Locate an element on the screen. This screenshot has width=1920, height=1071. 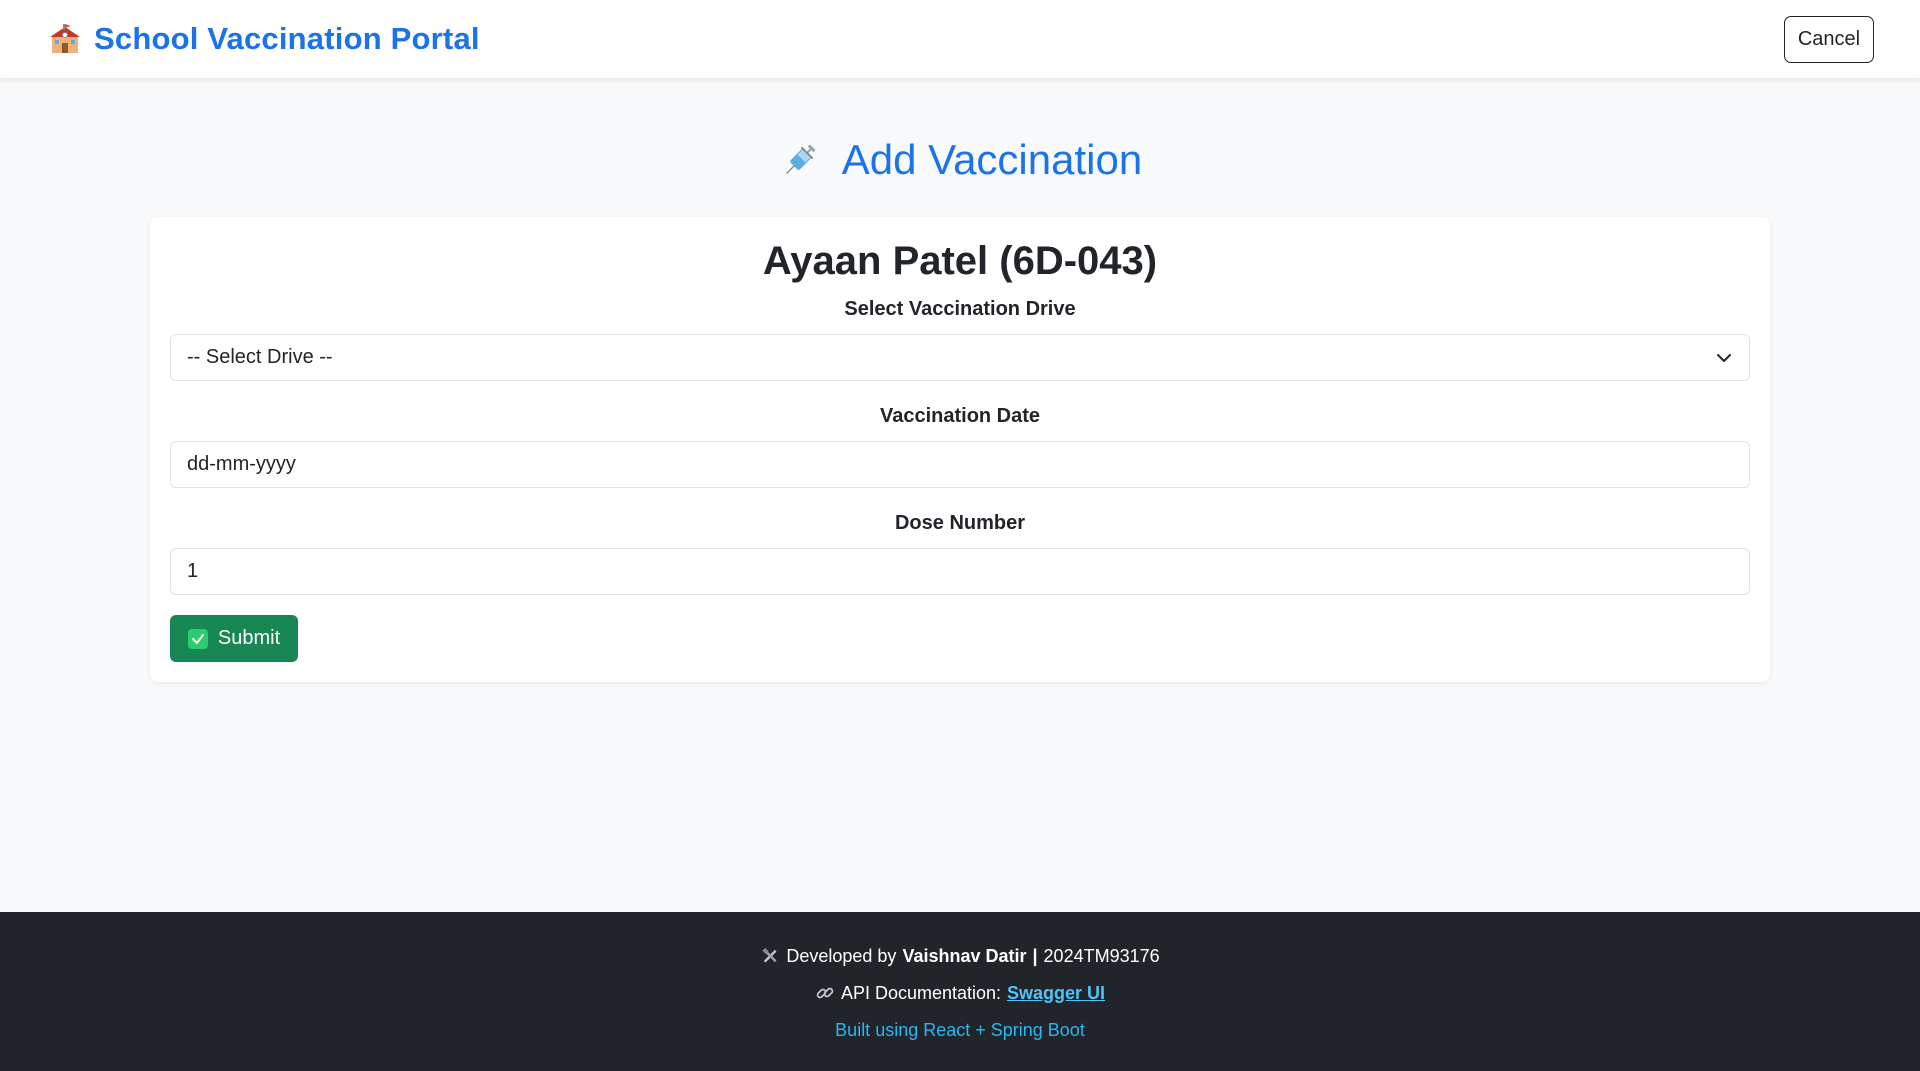
date-placeholder: dd-mm-yyyy is located at coordinates (241, 464).